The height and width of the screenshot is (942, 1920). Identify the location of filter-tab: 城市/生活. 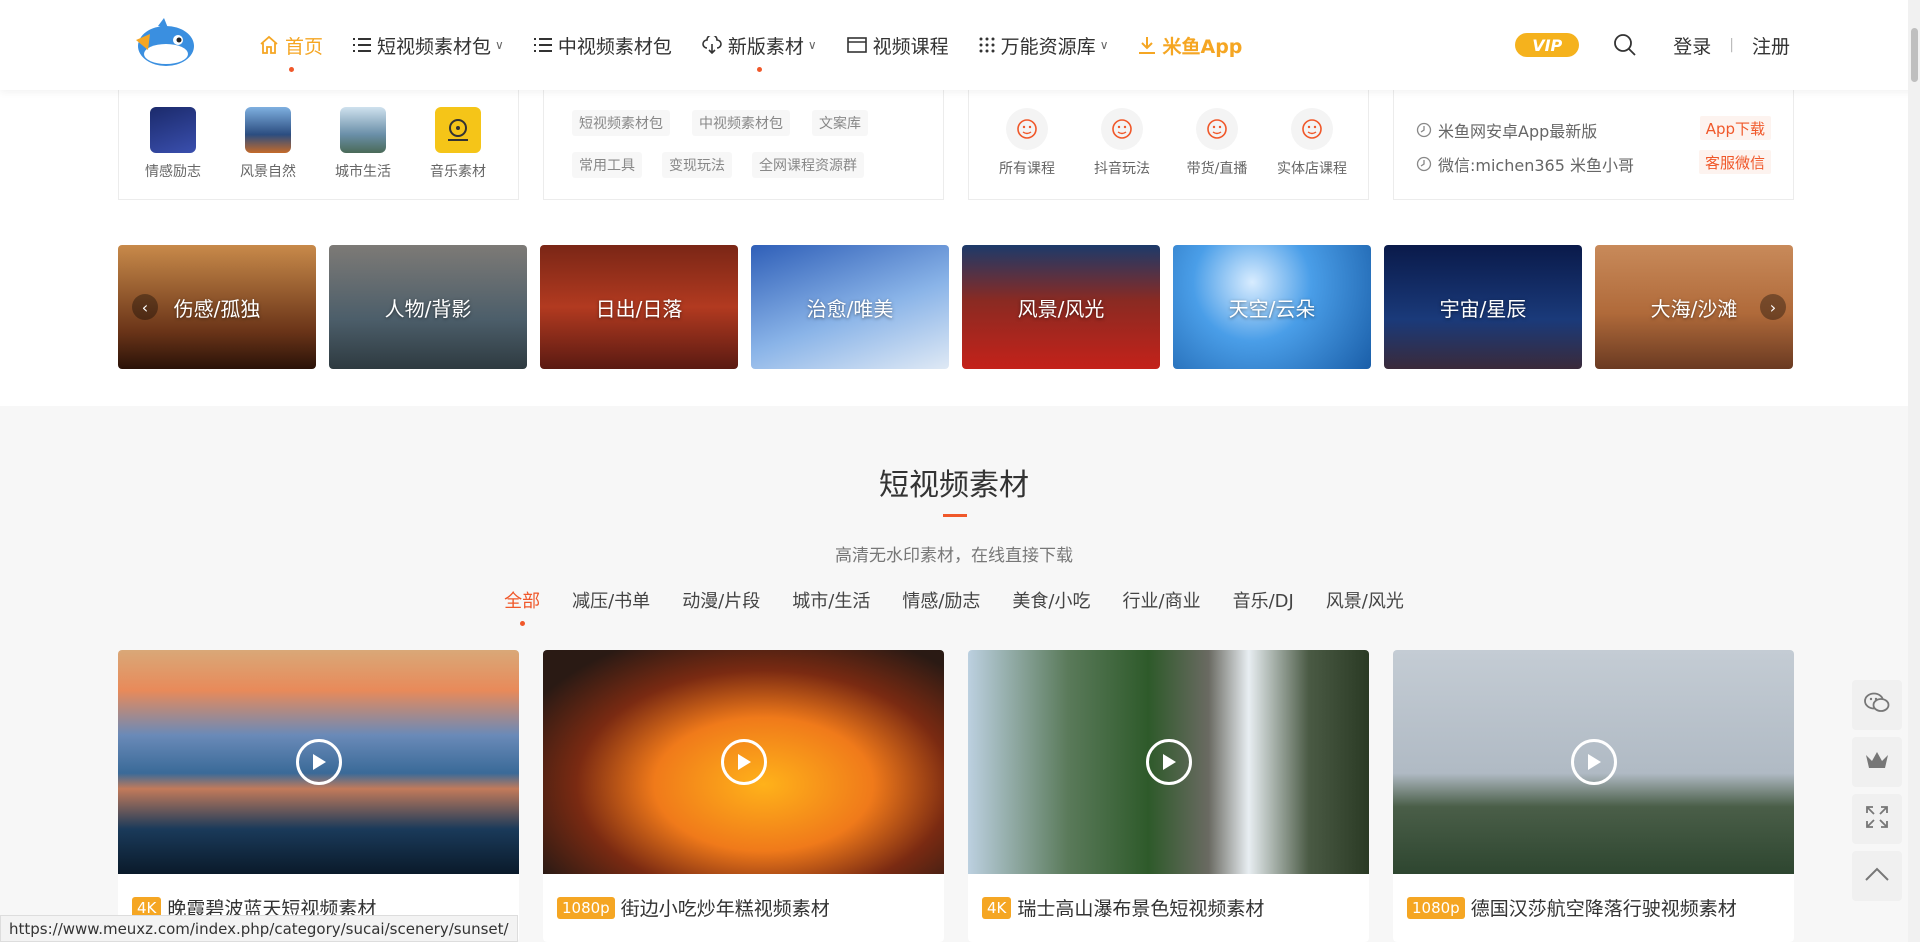
(831, 600).